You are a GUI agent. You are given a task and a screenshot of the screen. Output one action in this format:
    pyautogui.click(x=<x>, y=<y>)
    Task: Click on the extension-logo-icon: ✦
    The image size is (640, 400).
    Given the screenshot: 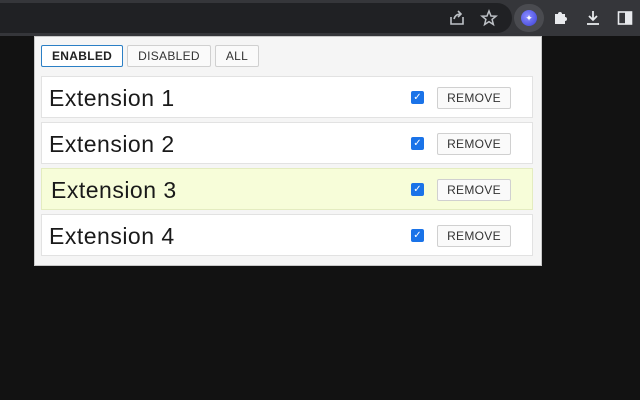 What is the action you would take?
    pyautogui.click(x=529, y=18)
    